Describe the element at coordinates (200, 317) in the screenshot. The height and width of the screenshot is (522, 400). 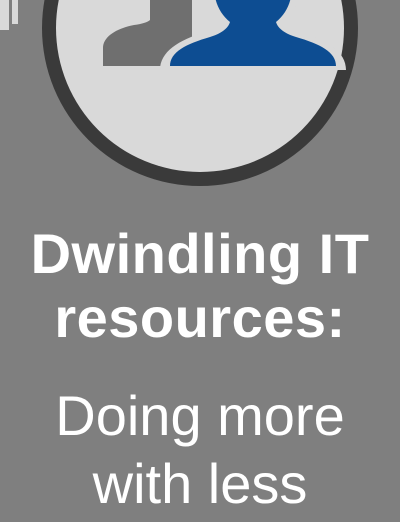
I see `headline-line-2: resources:` at that location.